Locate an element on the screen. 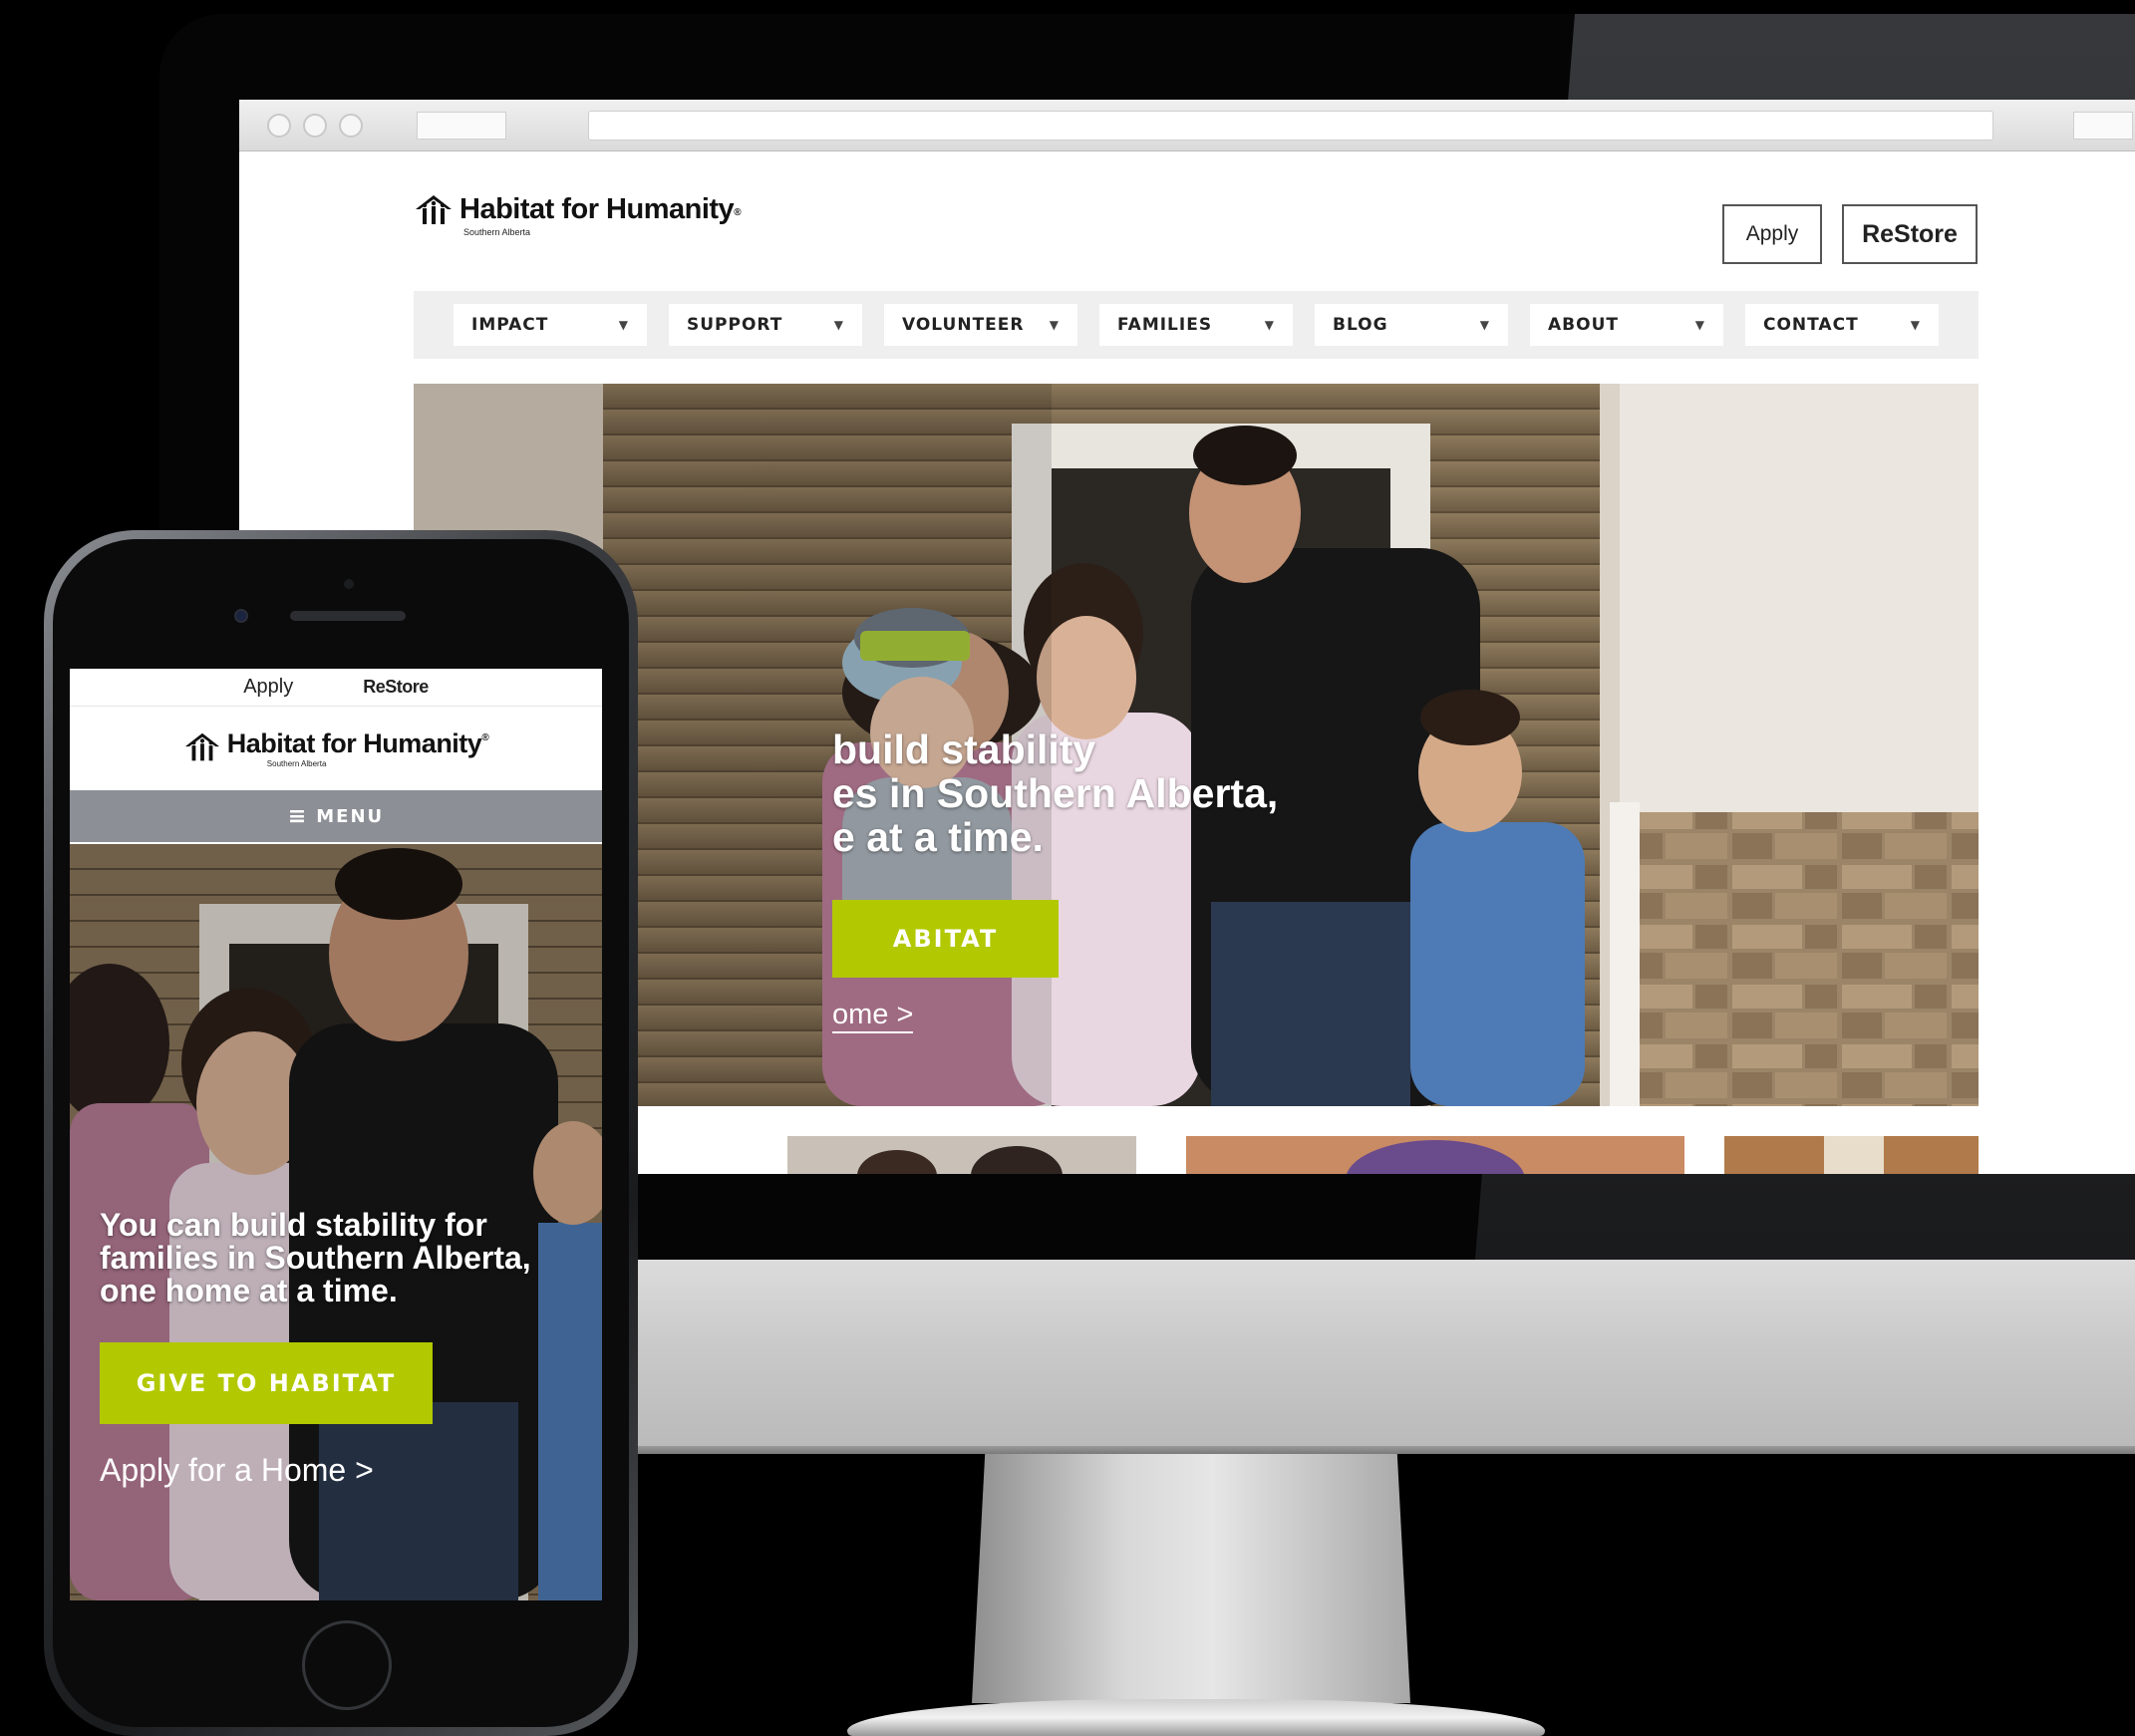 Image resolution: width=2135 pixels, height=1736 pixels. give-to-habitat-button: ABITAT is located at coordinates (945, 939).